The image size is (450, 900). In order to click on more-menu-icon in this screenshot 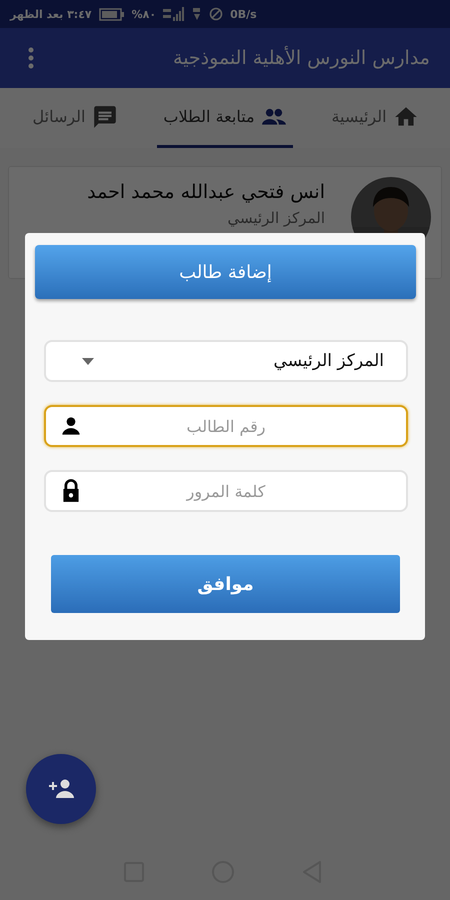, I will do `click(31, 58)`.